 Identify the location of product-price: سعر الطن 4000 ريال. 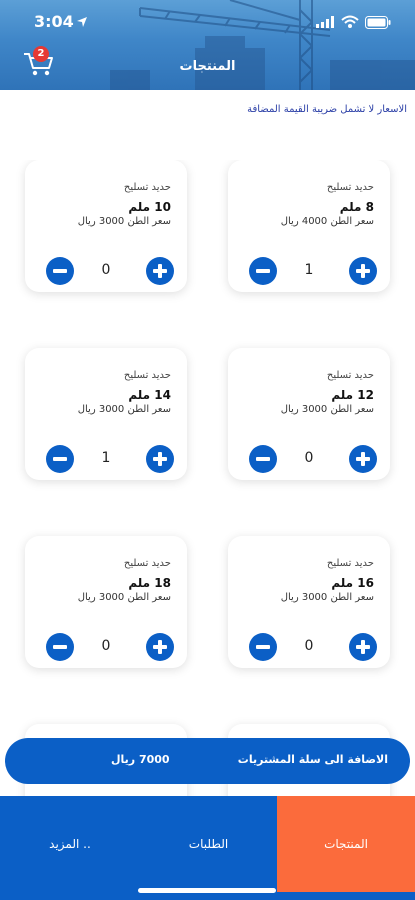
(327, 221).